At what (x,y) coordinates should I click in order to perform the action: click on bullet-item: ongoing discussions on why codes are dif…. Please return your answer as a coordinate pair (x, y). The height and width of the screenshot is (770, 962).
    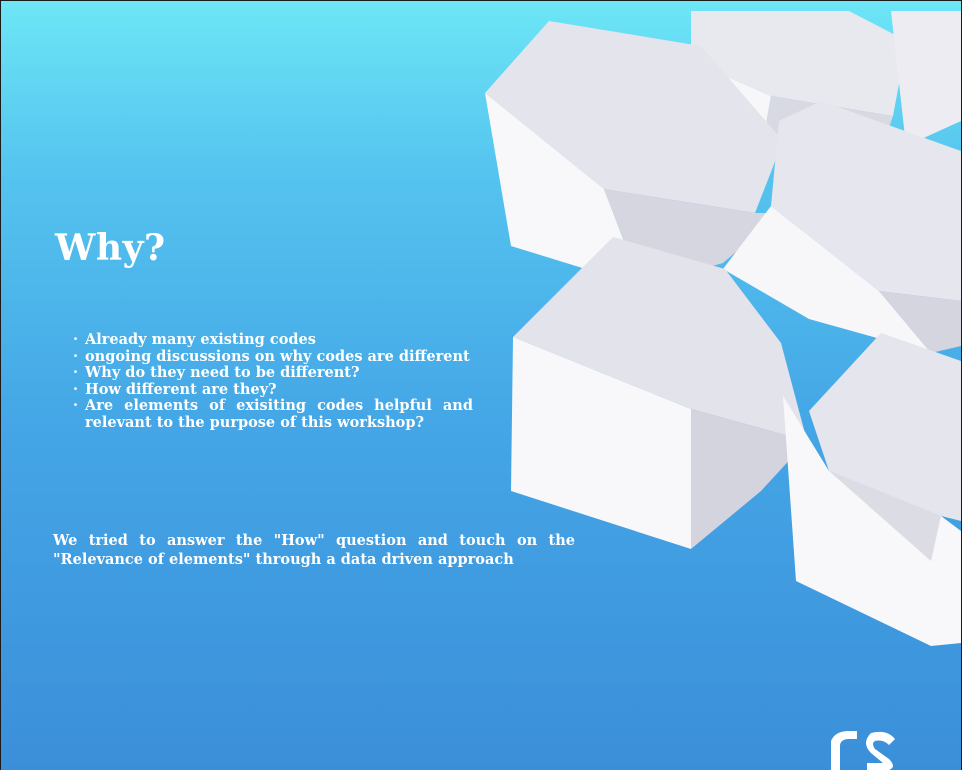
    Looking at the image, I should click on (273, 357).